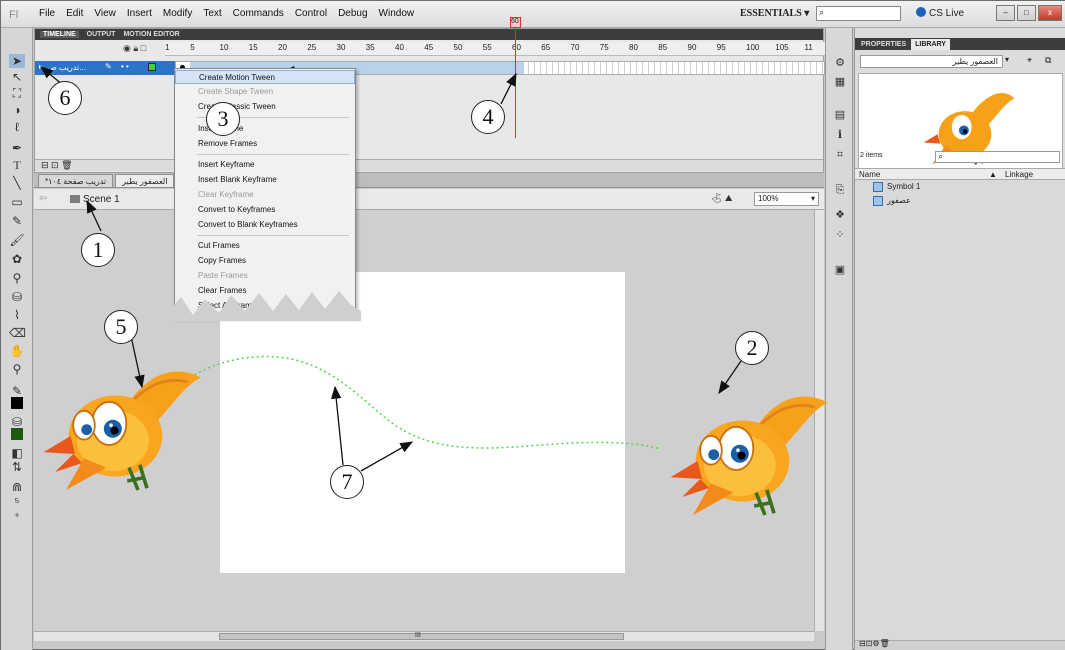 This screenshot has height=650, width=1065. I want to click on minimize-button: –, so click(1005, 13).